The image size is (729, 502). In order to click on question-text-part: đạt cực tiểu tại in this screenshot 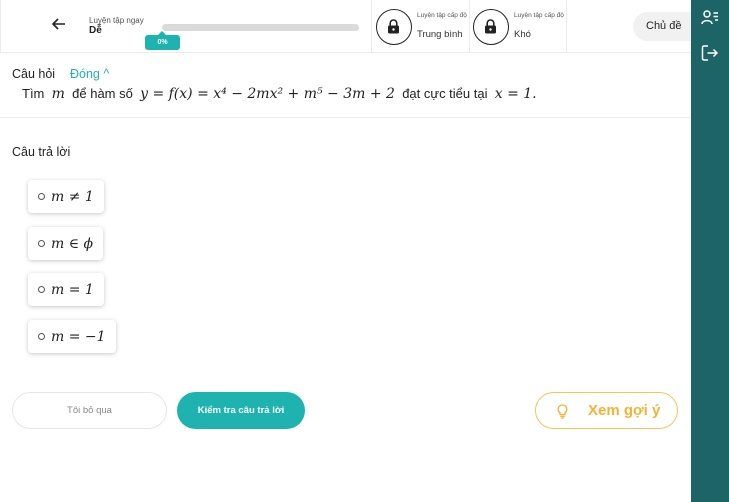, I will do `click(445, 93)`.